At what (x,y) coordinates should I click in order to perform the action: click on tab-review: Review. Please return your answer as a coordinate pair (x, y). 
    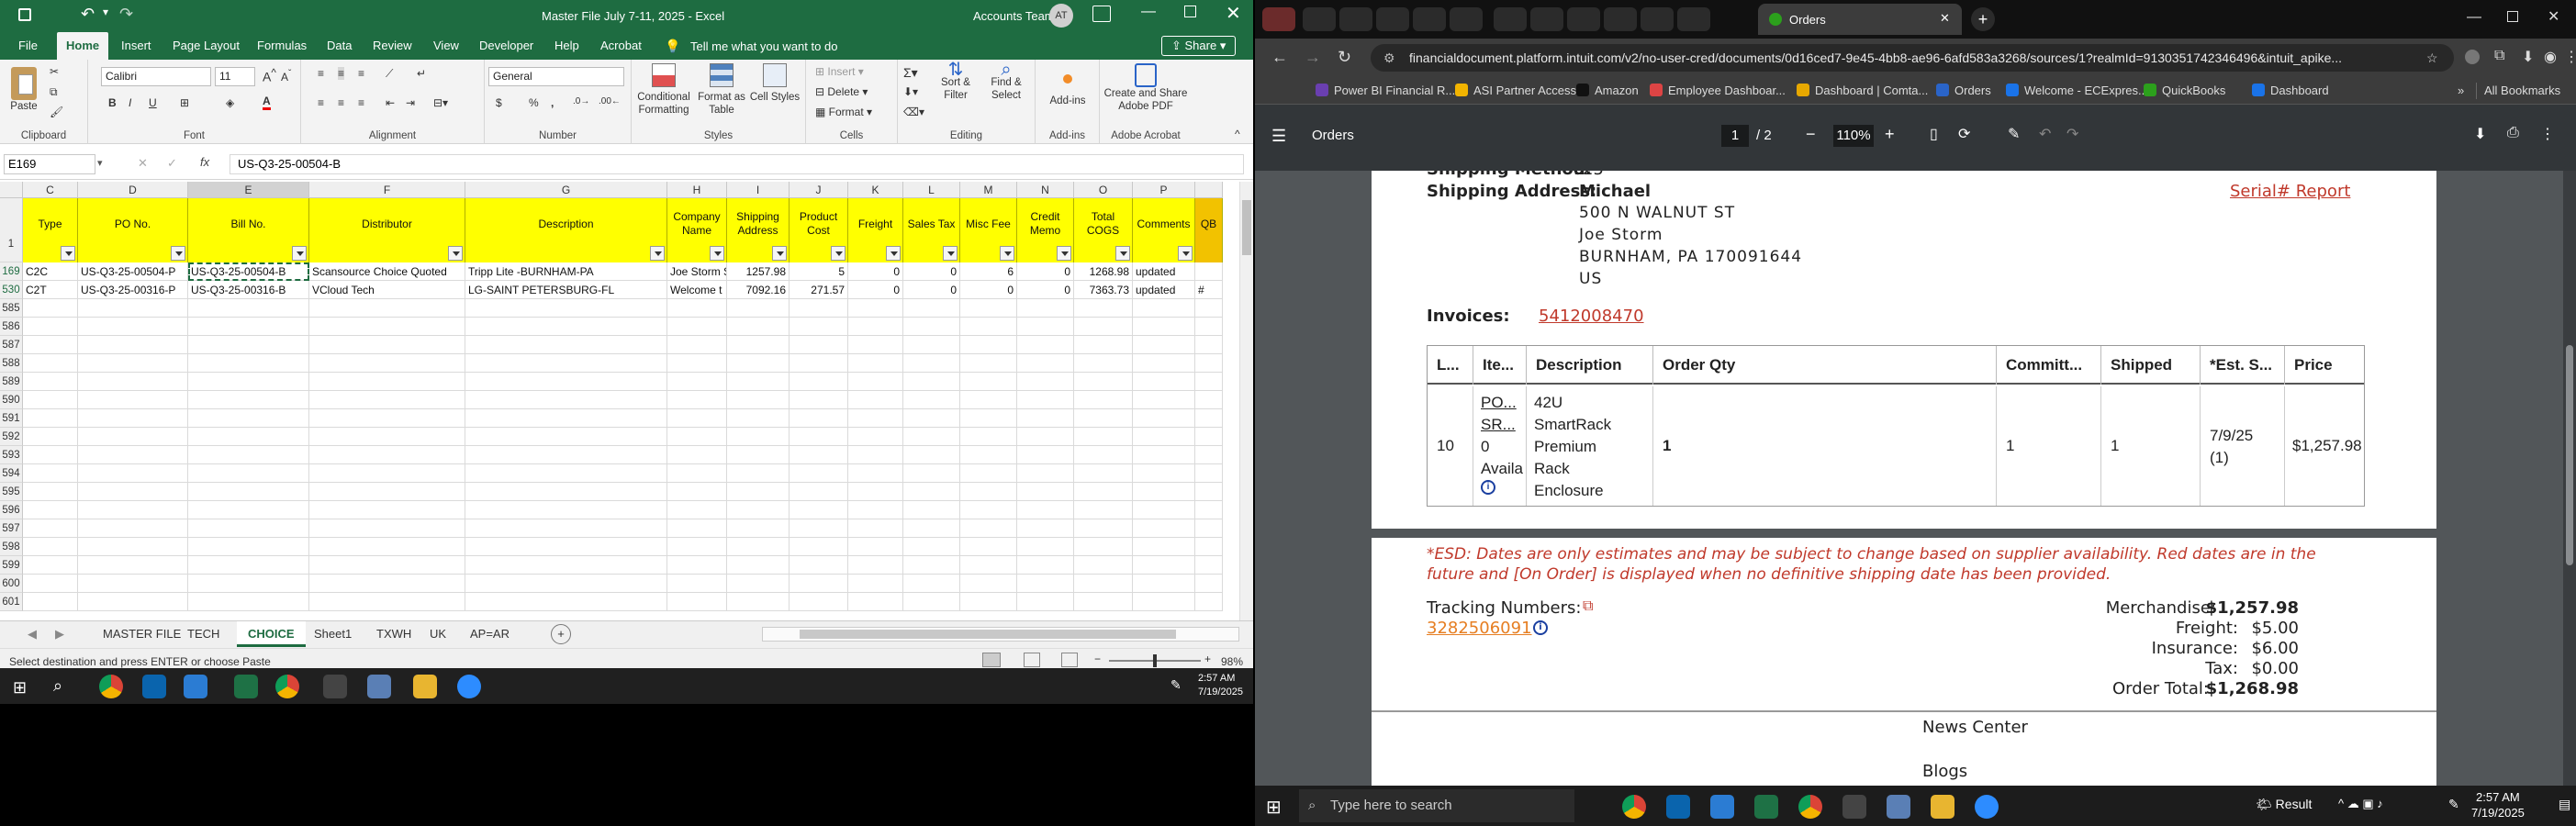
    Looking at the image, I should click on (392, 46).